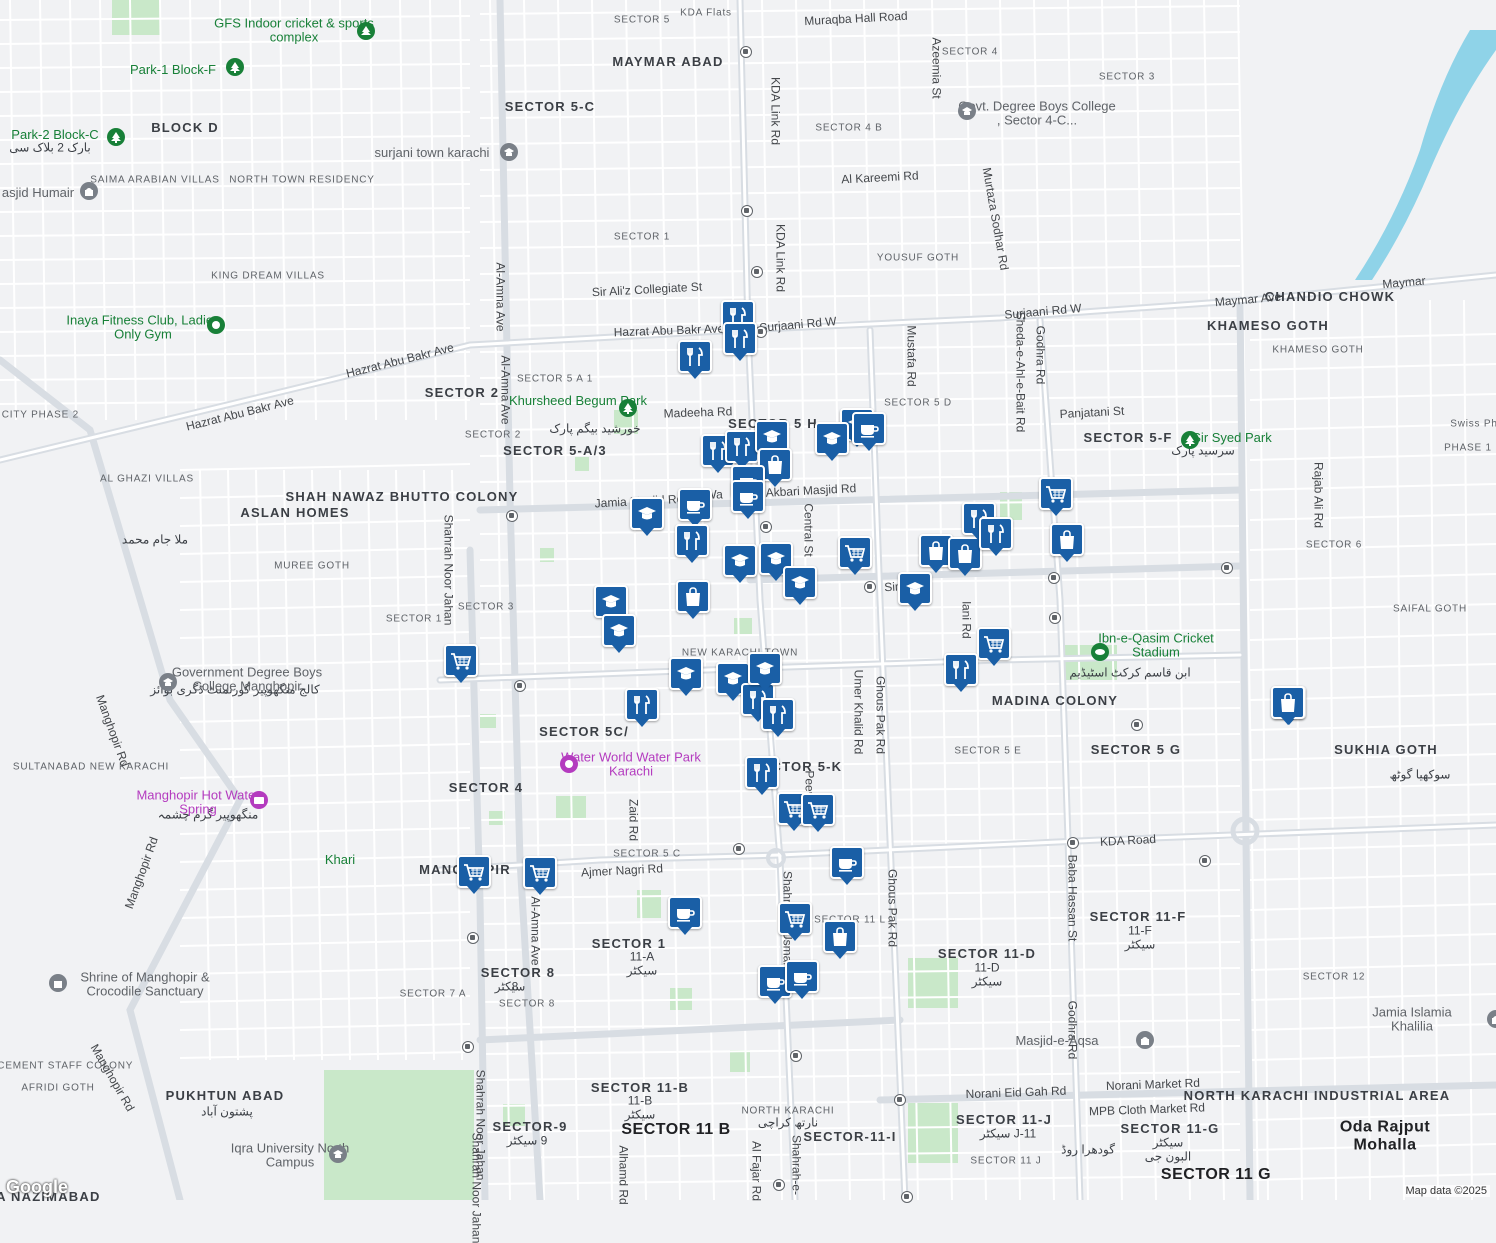 This screenshot has height=1243, width=1496. Describe the element at coordinates (58, 983) in the screenshot. I see `shrine-icon` at that location.